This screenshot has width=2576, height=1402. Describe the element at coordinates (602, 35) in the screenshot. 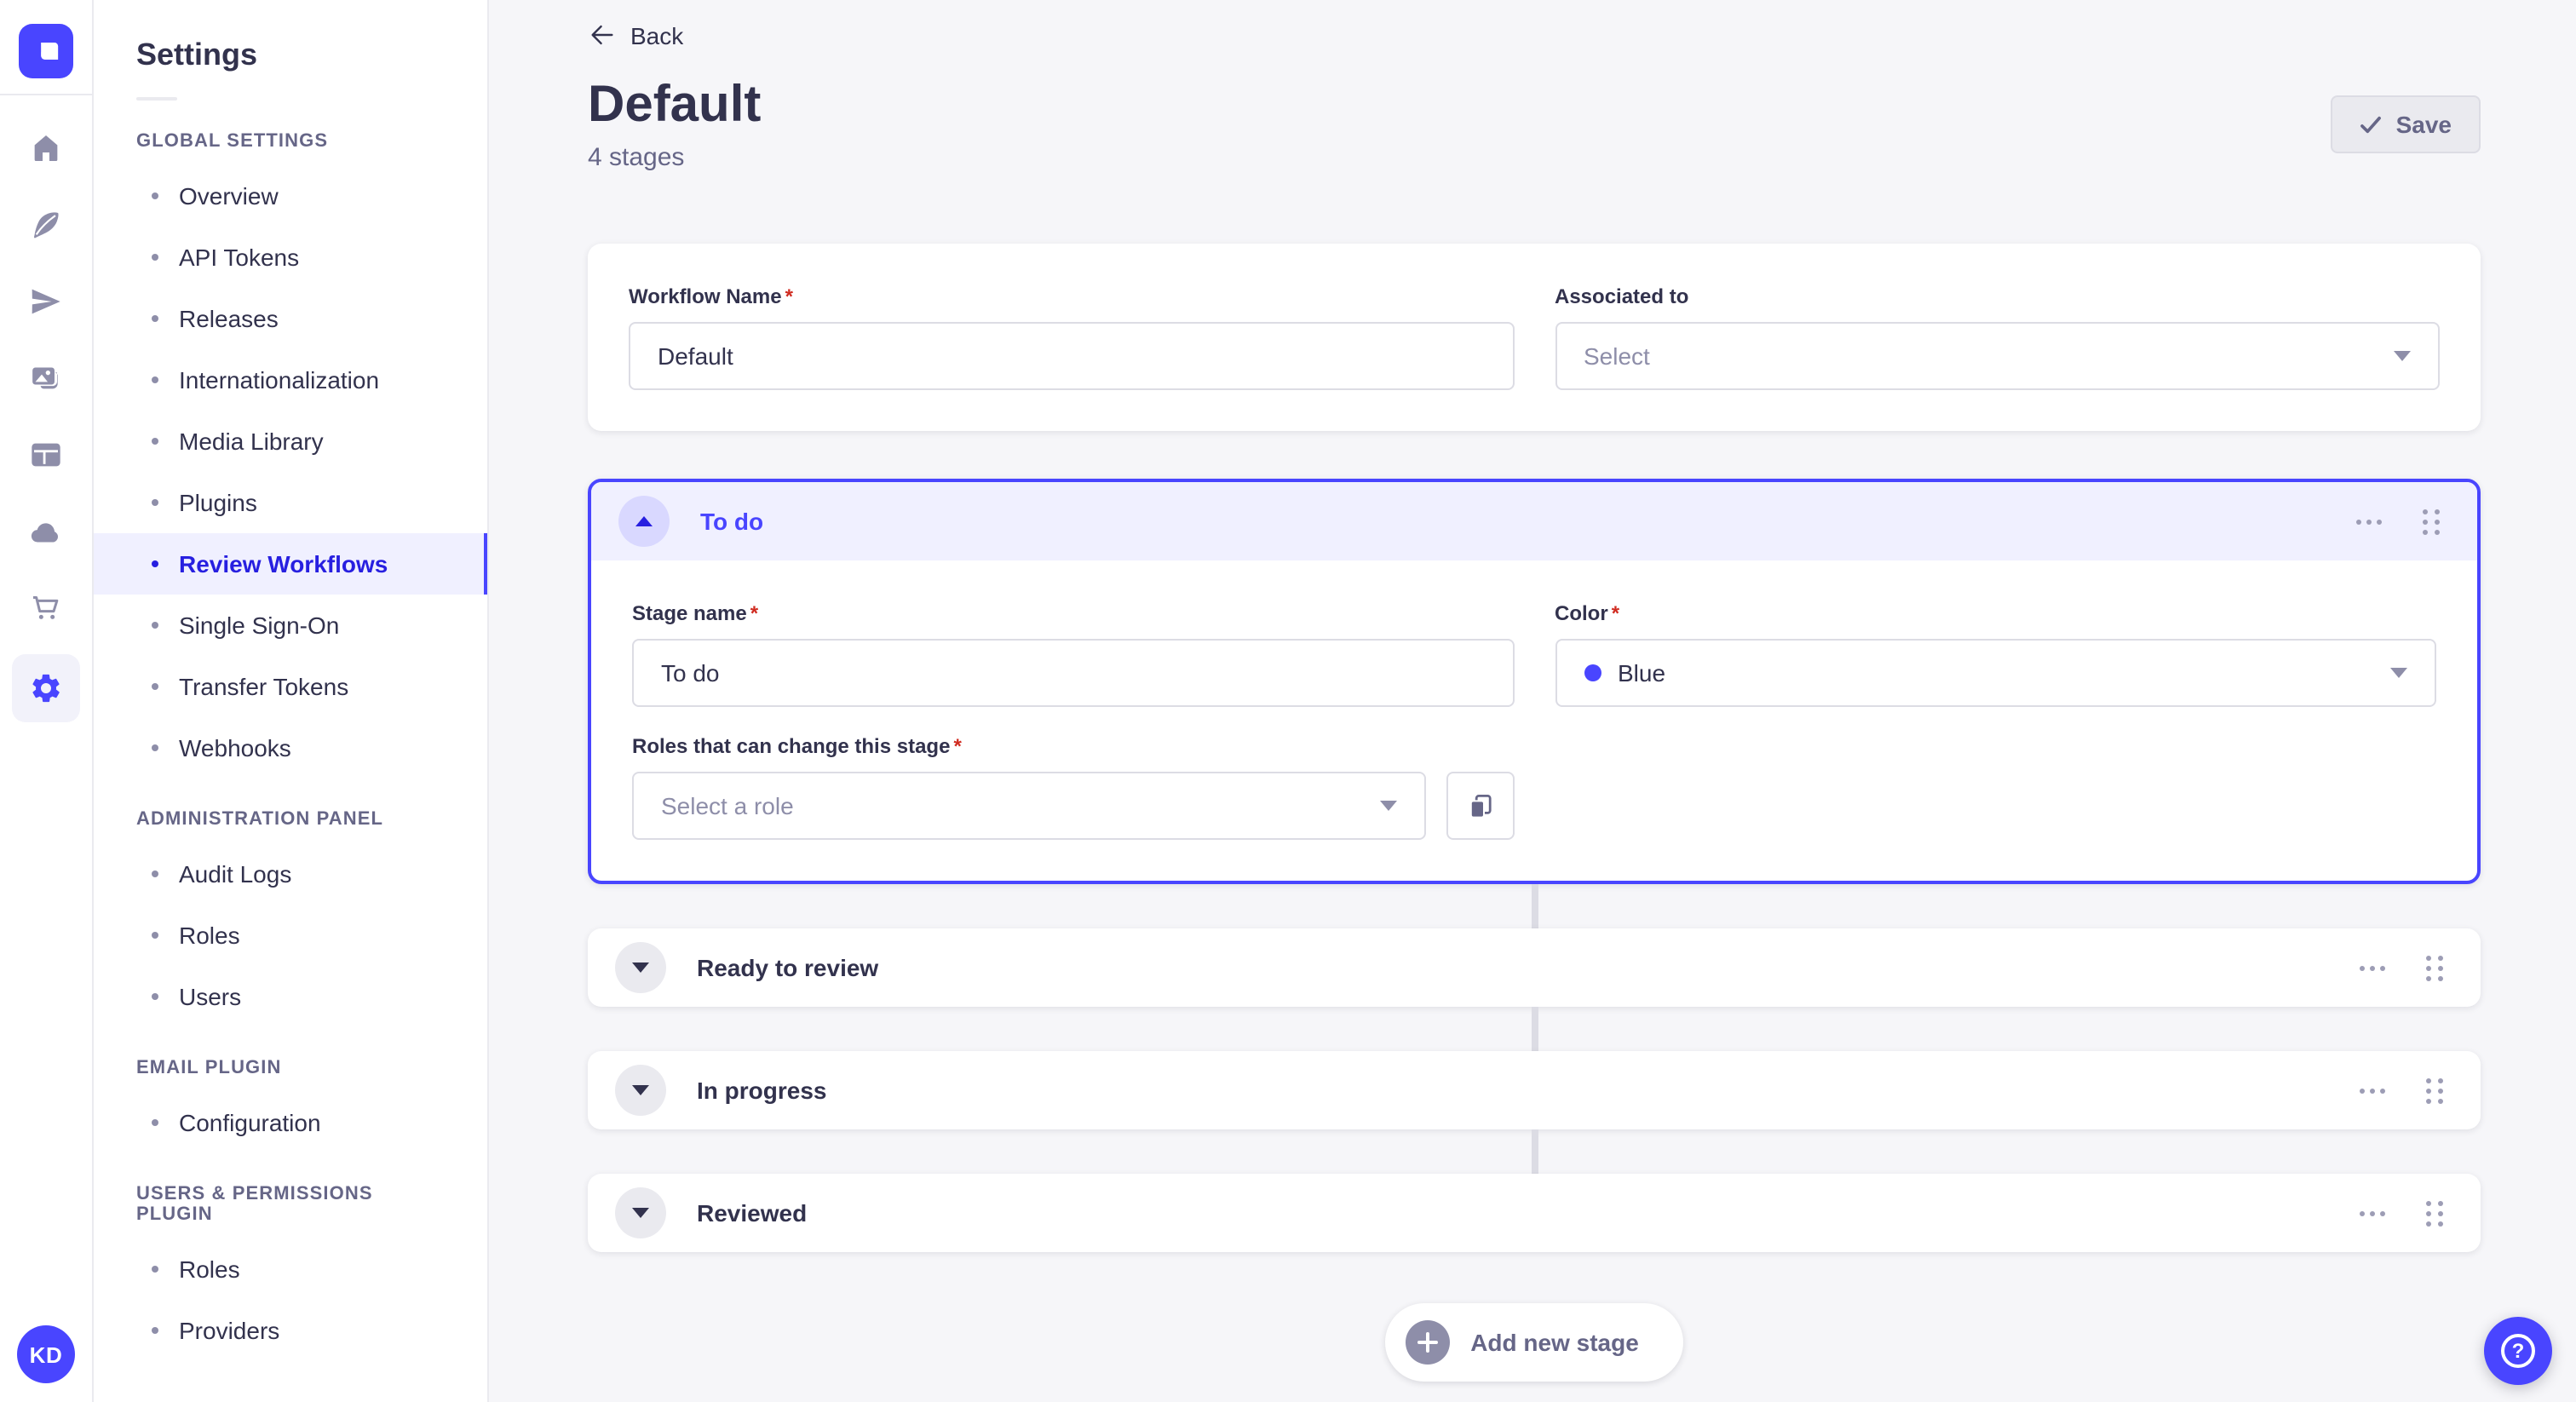

I see `back-arrow-icon` at that location.